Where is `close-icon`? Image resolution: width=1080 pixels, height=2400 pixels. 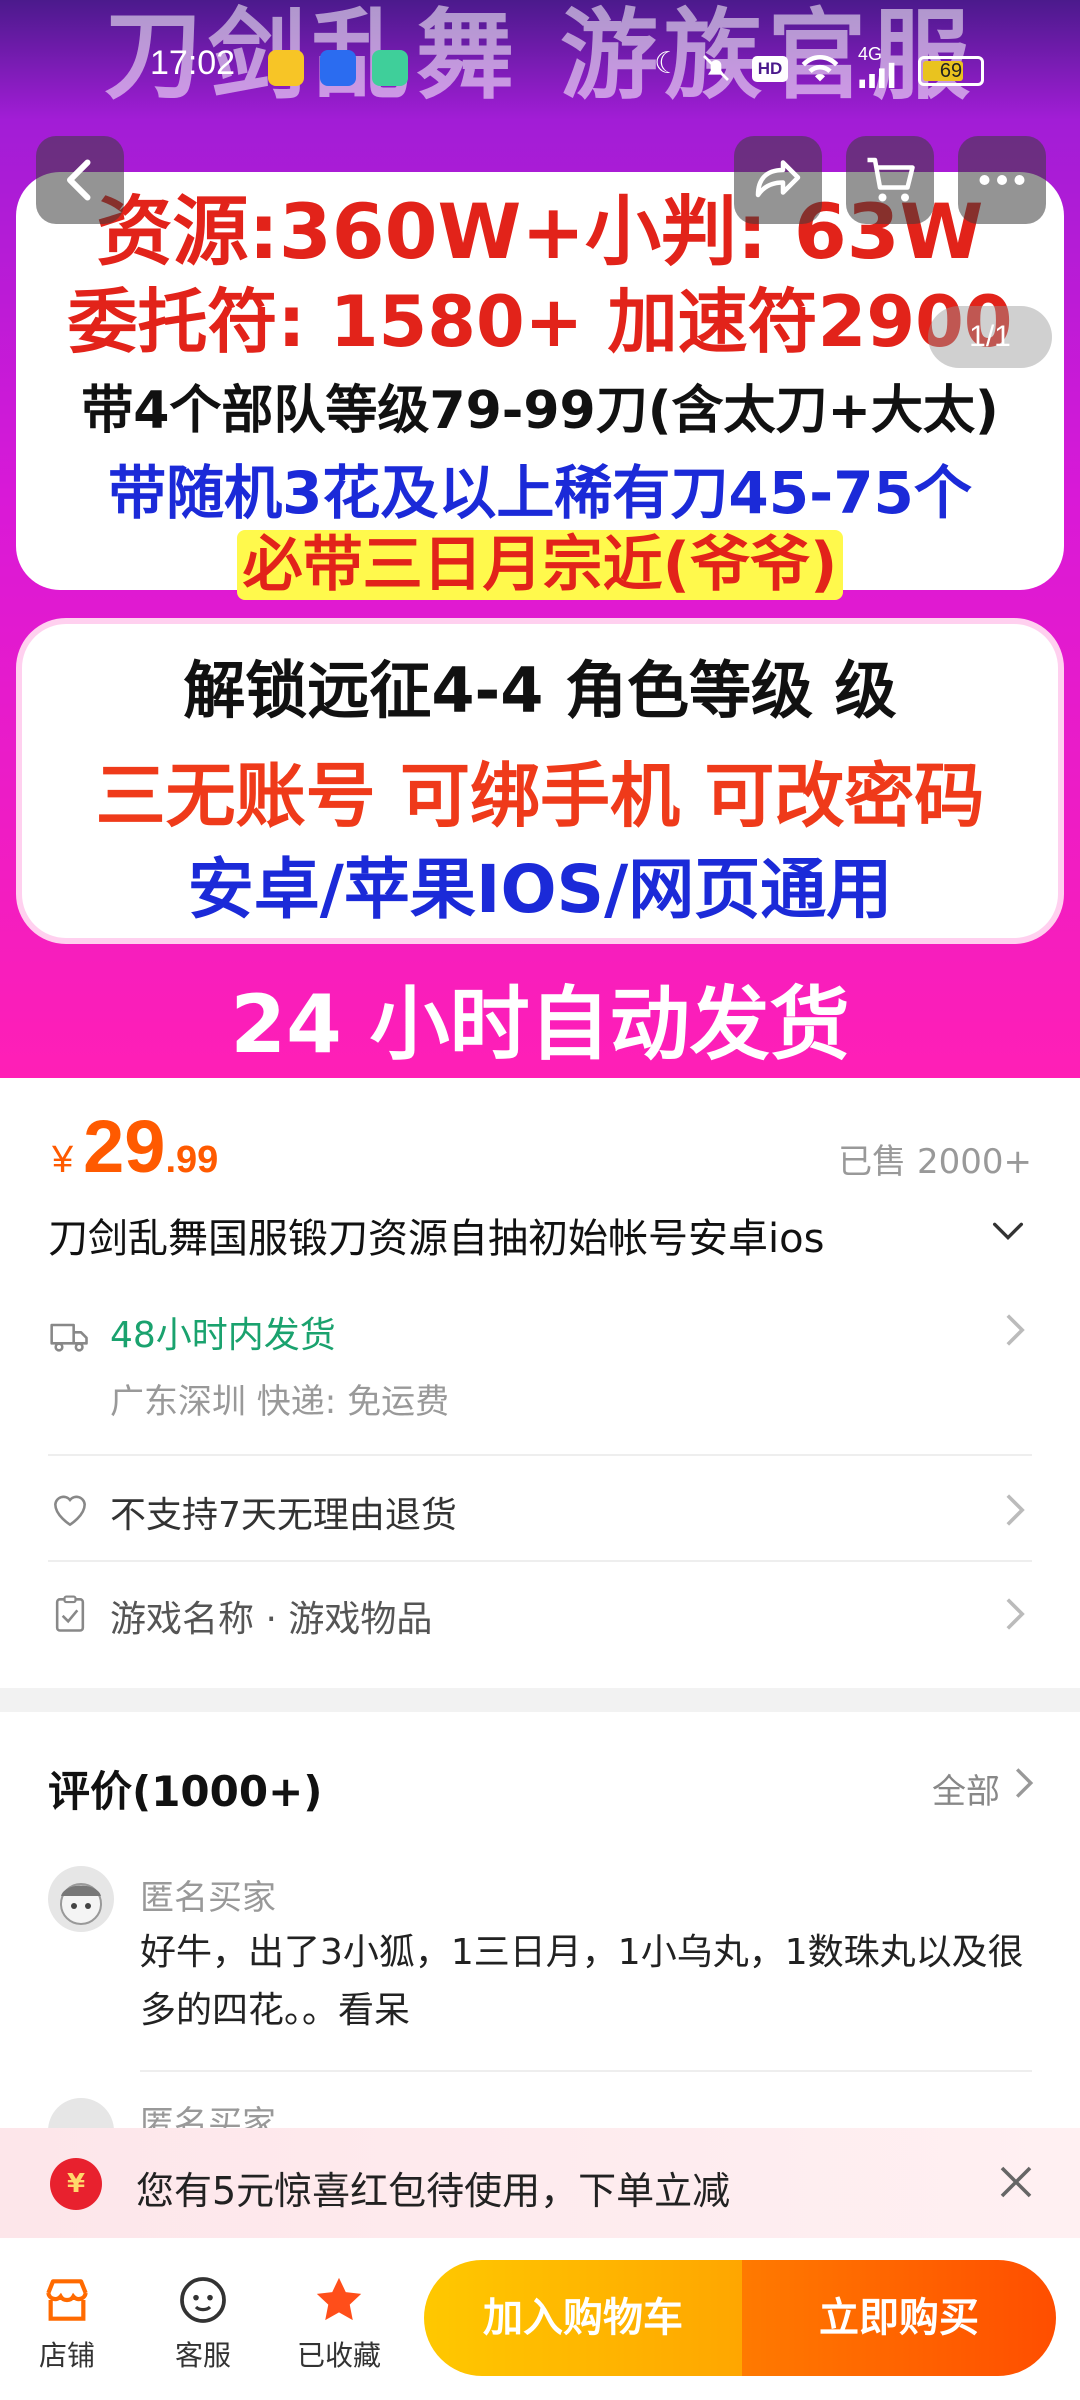
close-icon is located at coordinates (1016, 2182).